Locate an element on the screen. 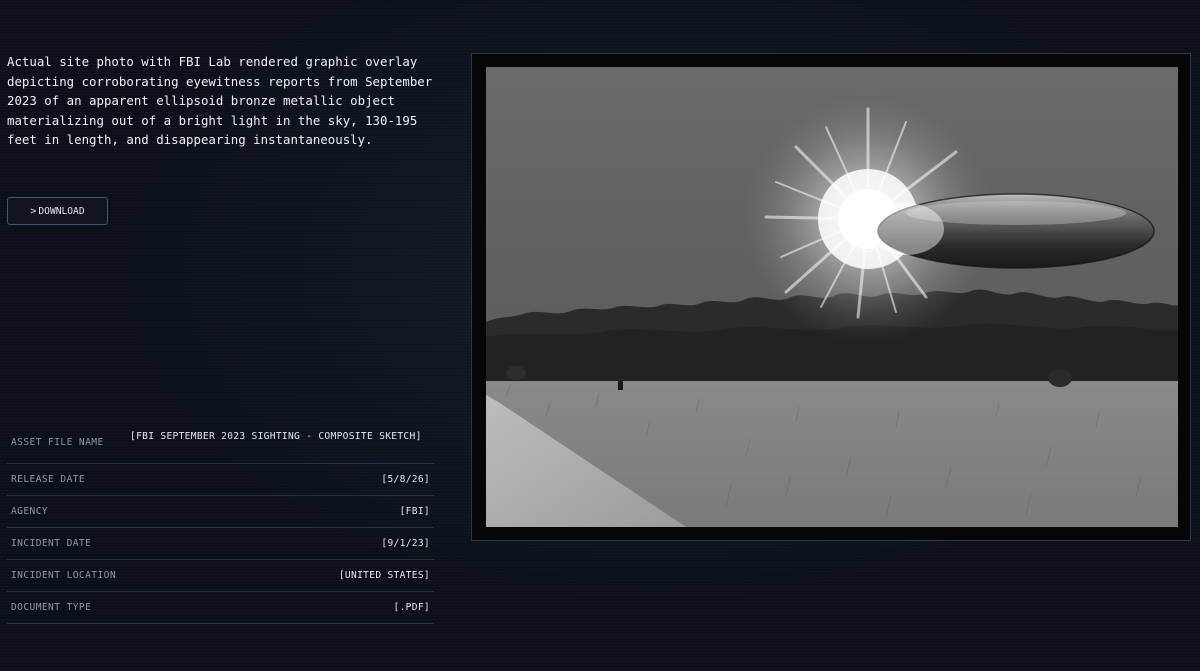  metadata-row-document-type: DOCUMENT TYPE [.PDF] is located at coordinates (220, 608).